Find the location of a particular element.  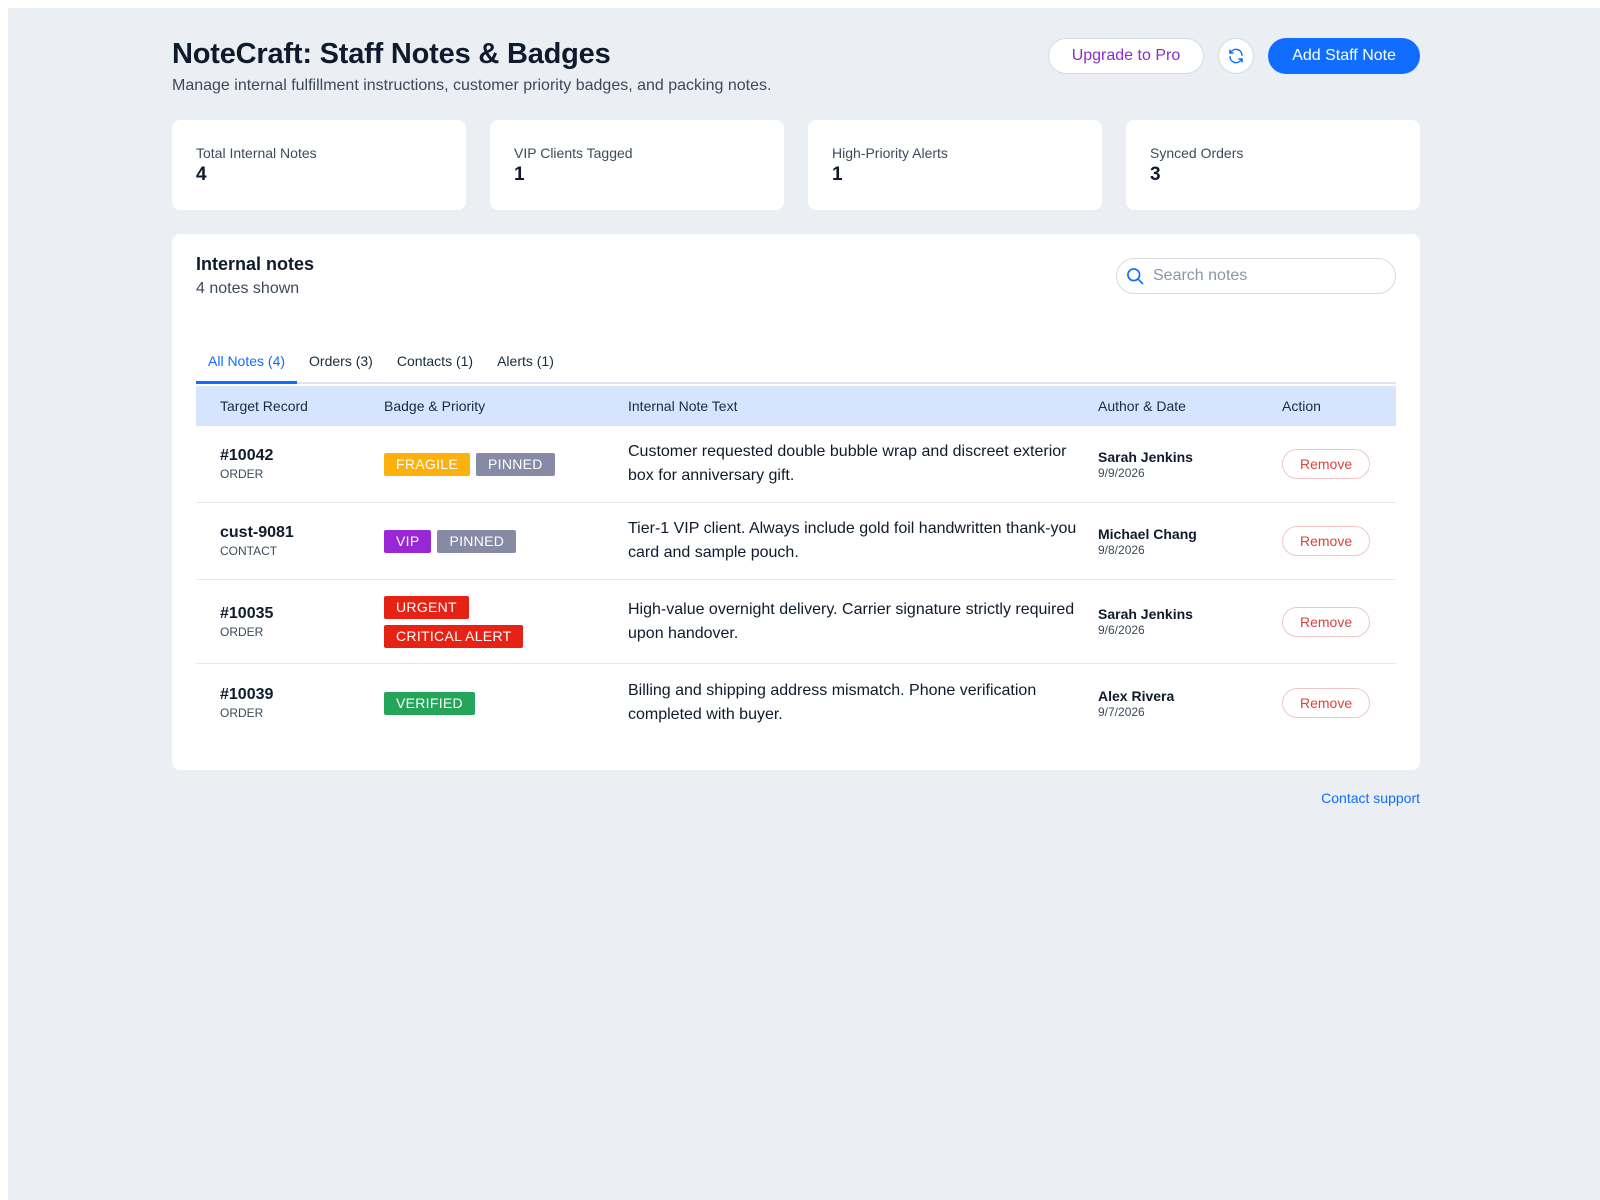

record-id: #10042 is located at coordinates (302, 456).